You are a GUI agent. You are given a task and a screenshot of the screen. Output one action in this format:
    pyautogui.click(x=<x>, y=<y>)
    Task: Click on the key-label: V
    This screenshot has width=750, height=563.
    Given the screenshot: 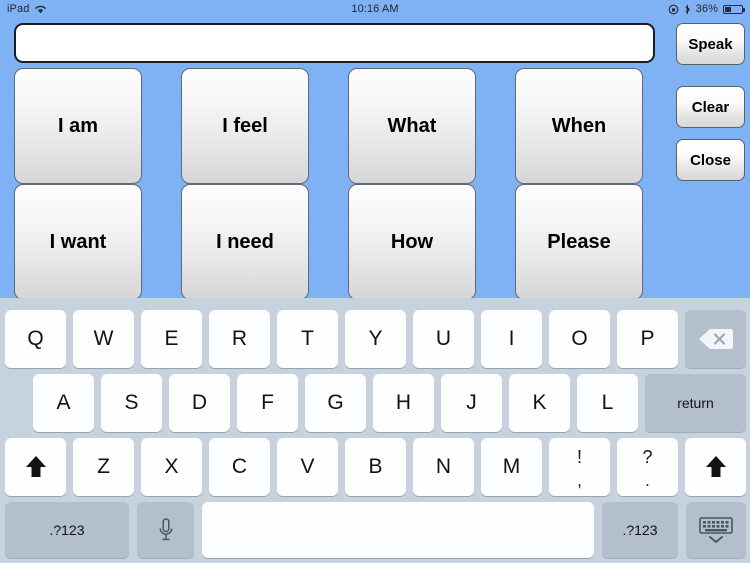 What is the action you would take?
    pyautogui.click(x=307, y=466)
    